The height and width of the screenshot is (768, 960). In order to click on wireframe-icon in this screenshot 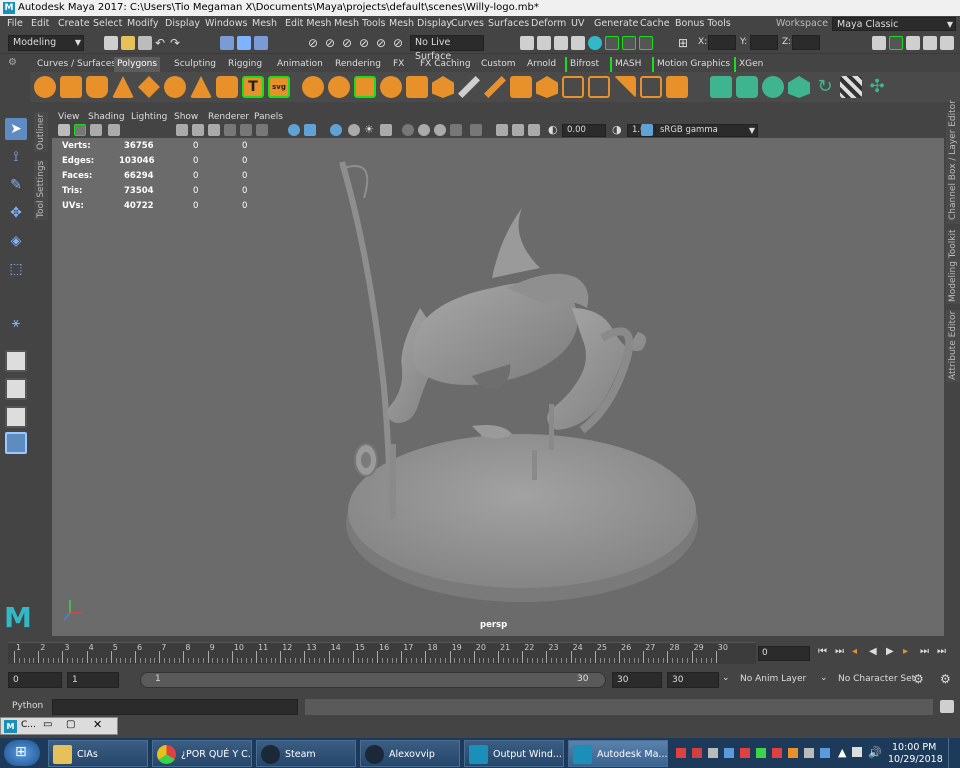, I will do `click(294, 130)`.